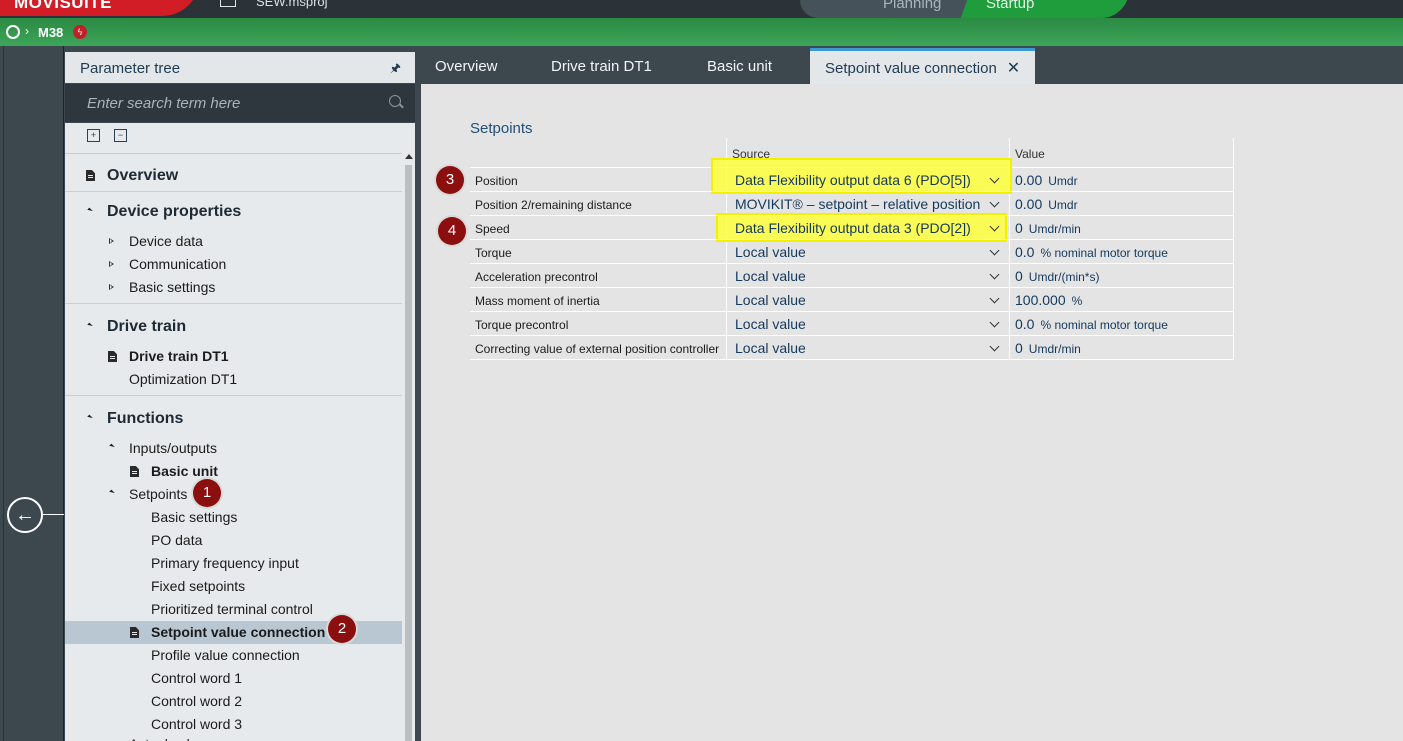  Describe the element at coordinates (233, 471) in the screenshot. I see `tree-item-basic-unit: Basic unit` at that location.